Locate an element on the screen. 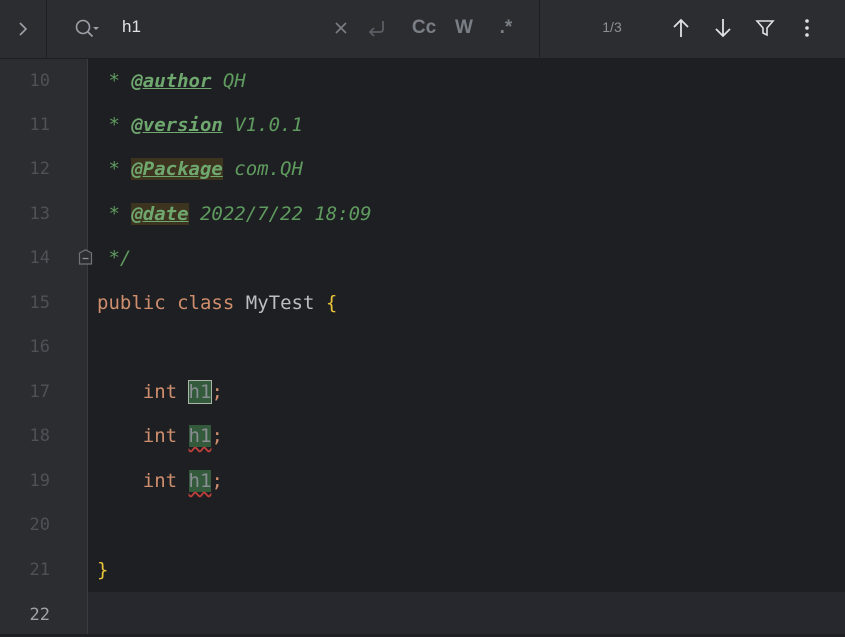 The image size is (845, 637). newline-icon is located at coordinates (376, 29).